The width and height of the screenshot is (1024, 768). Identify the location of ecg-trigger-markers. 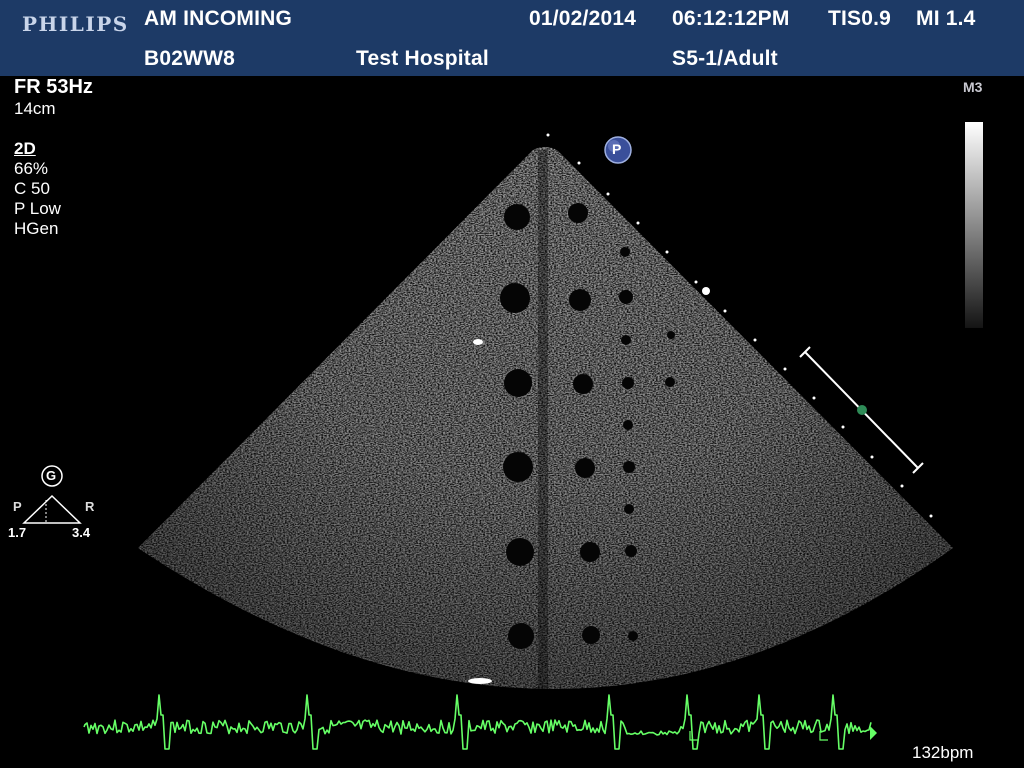
(758, 736).